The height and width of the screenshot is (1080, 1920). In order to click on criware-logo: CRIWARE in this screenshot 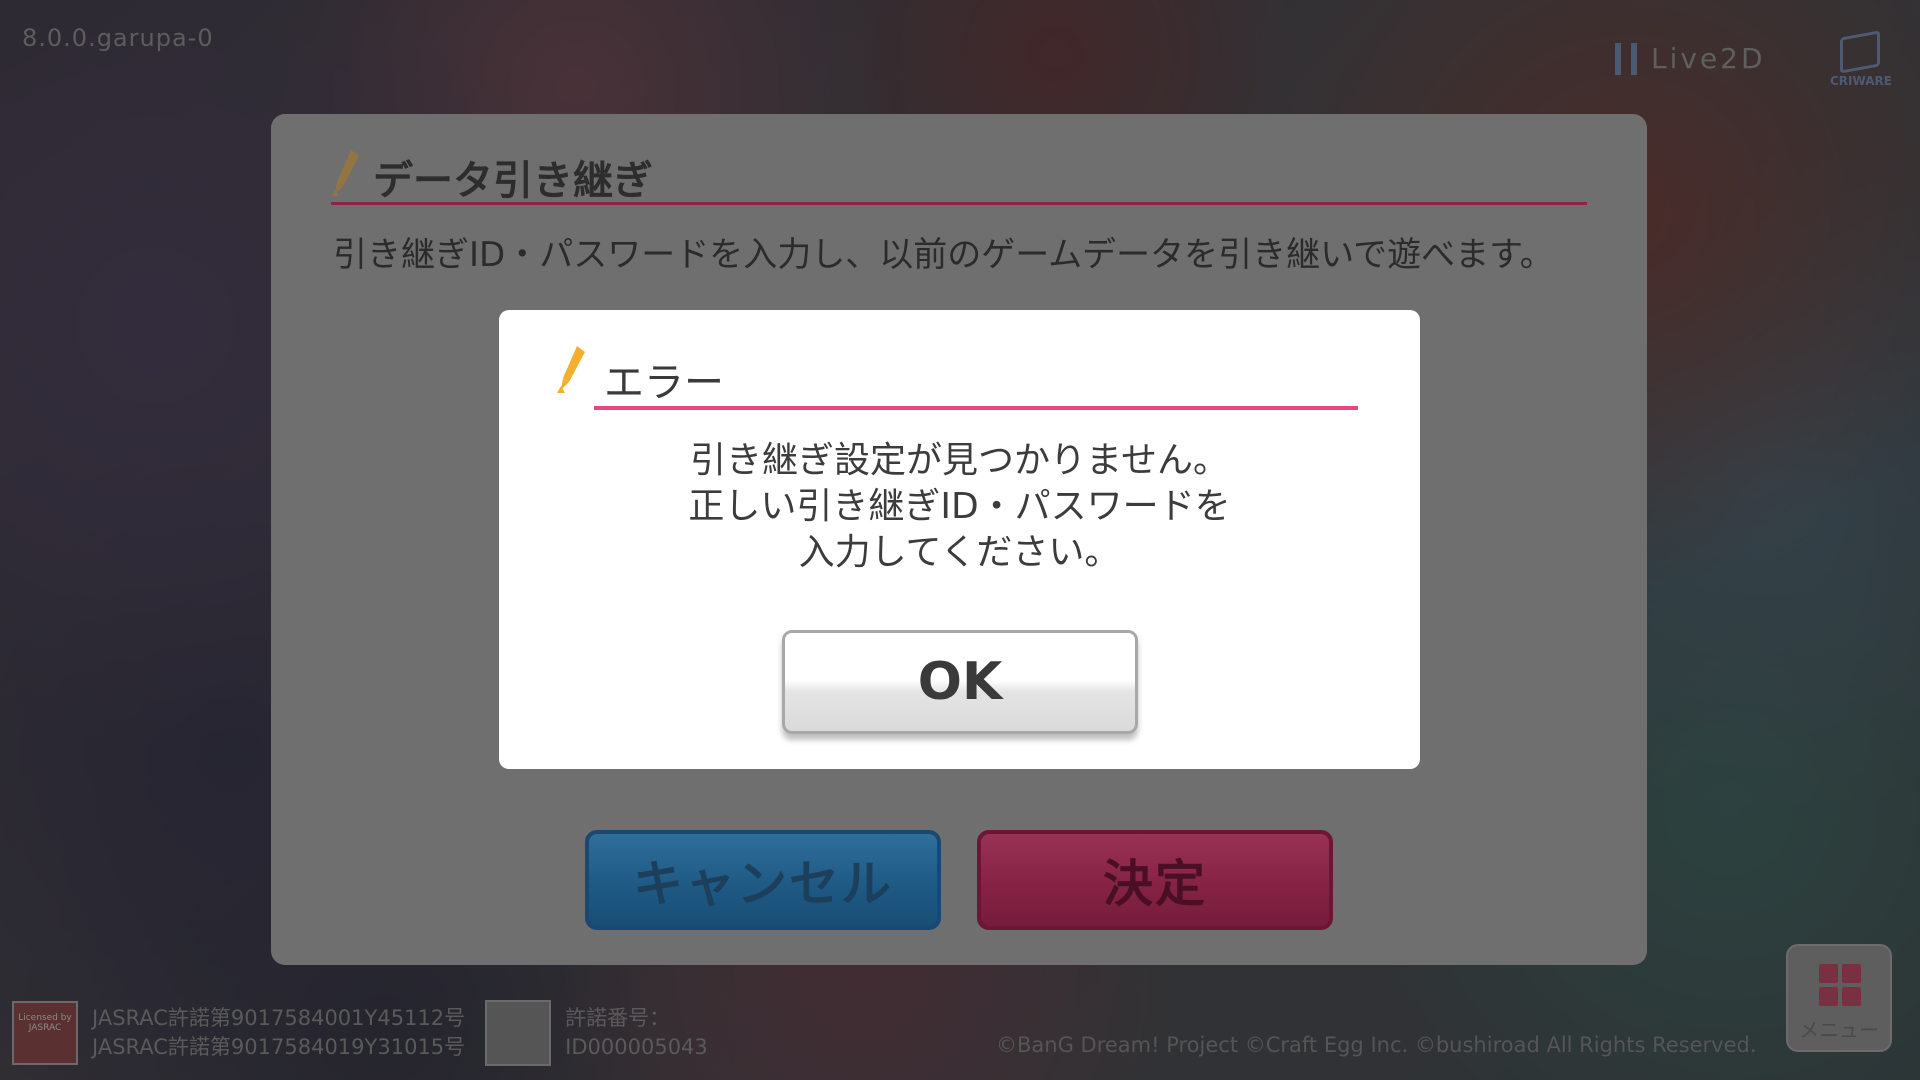, I will do `click(1861, 59)`.